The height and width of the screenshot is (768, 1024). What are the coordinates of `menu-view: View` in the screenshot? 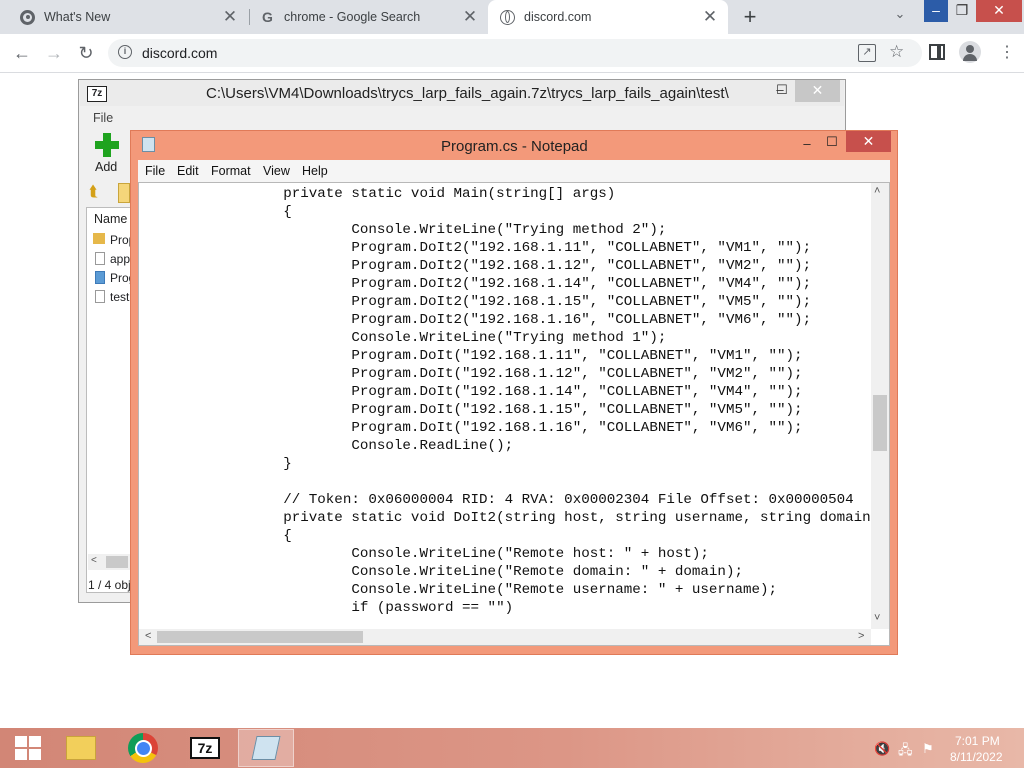 It's located at (276, 171).